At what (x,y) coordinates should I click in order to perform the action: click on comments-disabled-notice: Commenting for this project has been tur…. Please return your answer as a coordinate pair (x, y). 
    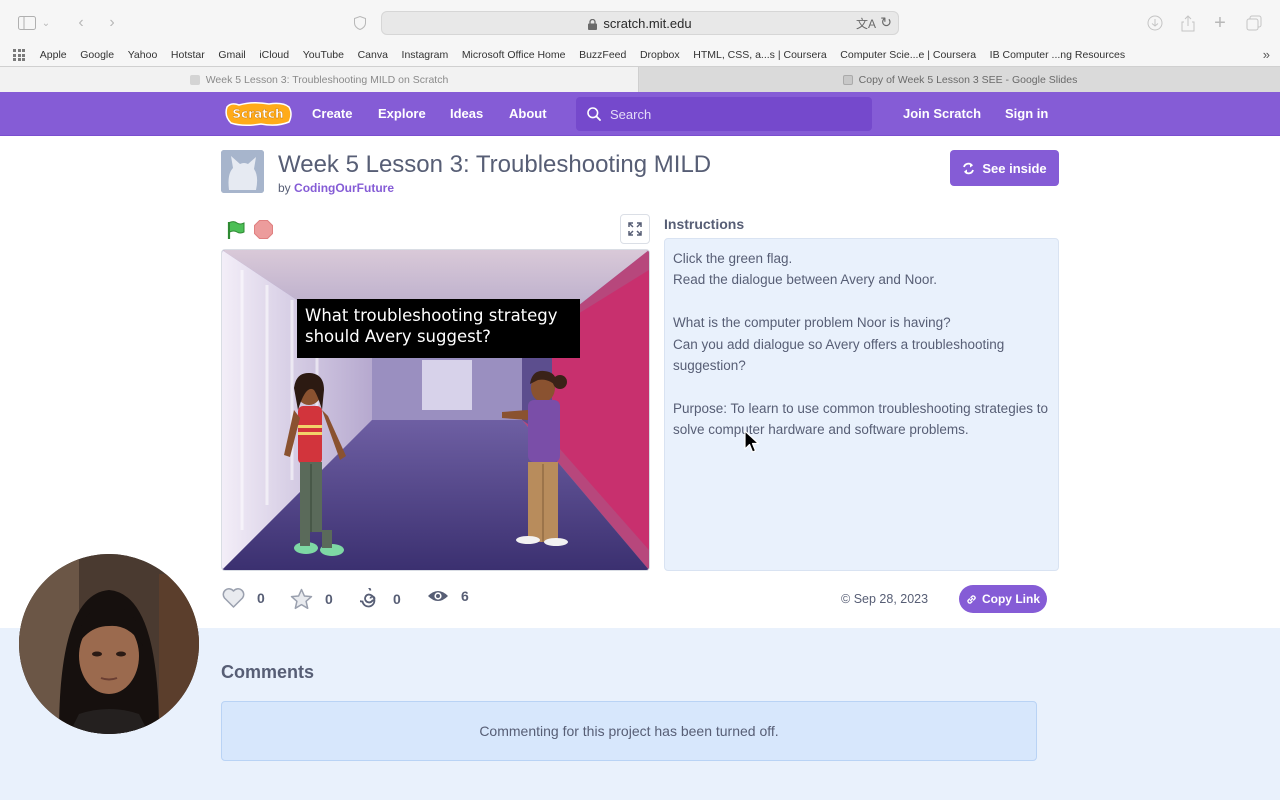
    Looking at the image, I should click on (629, 731).